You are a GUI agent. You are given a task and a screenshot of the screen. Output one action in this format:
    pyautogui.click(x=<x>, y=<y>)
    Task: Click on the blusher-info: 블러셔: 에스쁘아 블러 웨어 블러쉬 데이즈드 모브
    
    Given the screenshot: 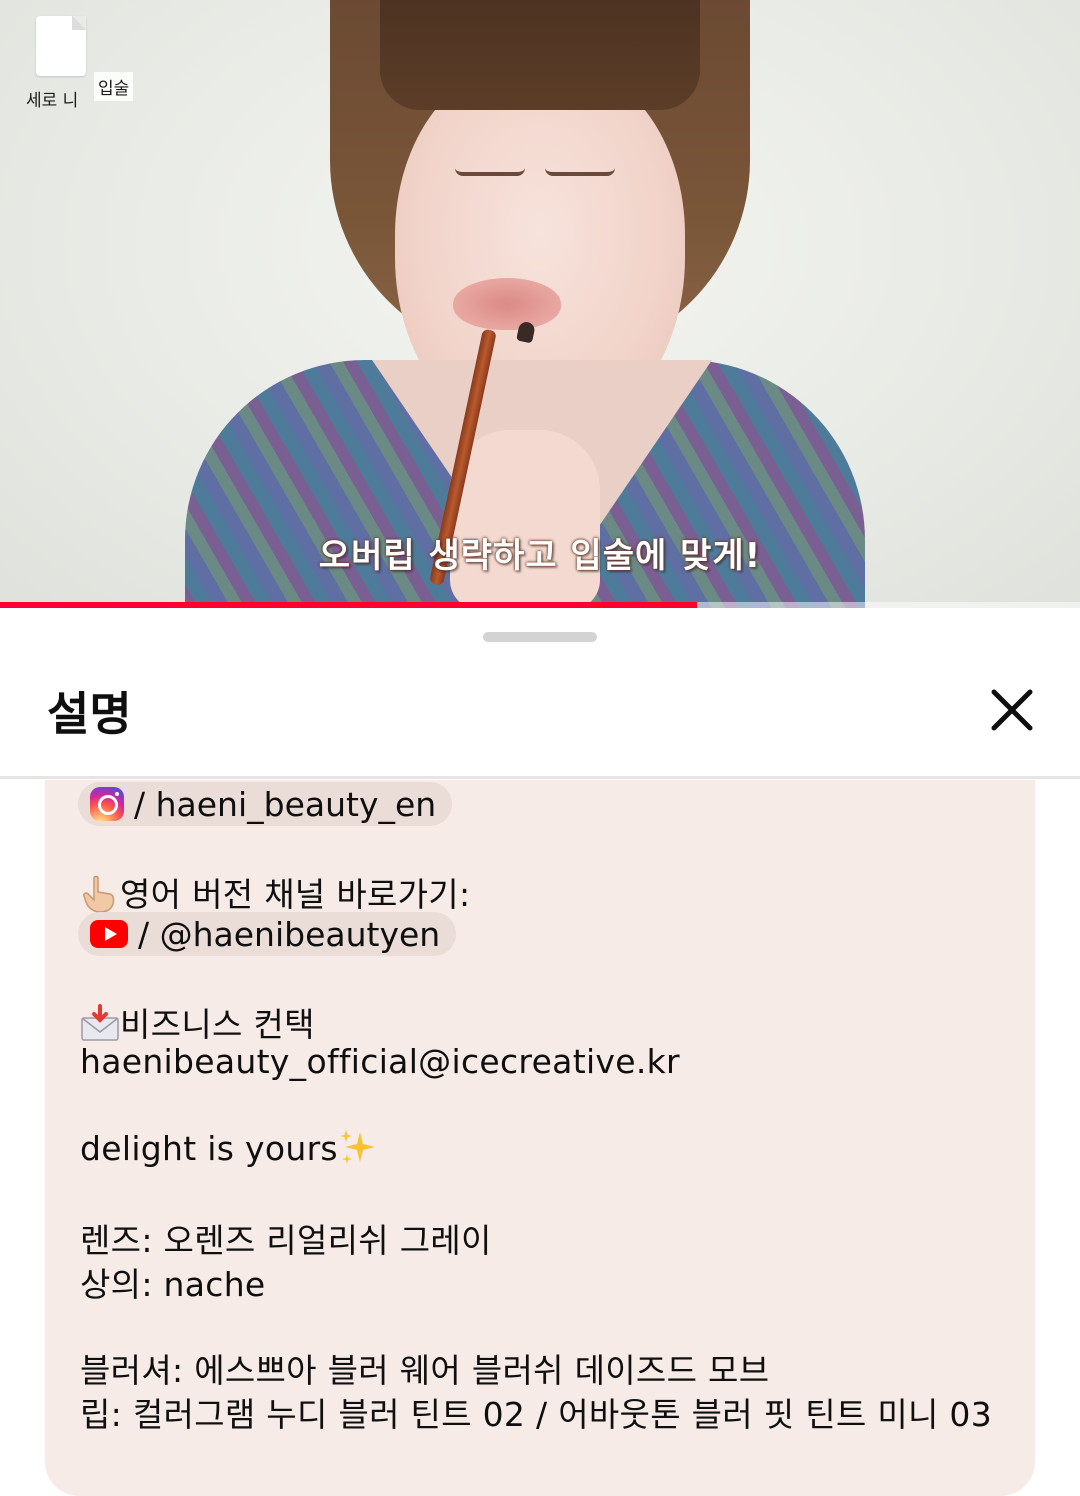 What is the action you would take?
    pyautogui.click(x=425, y=1370)
    